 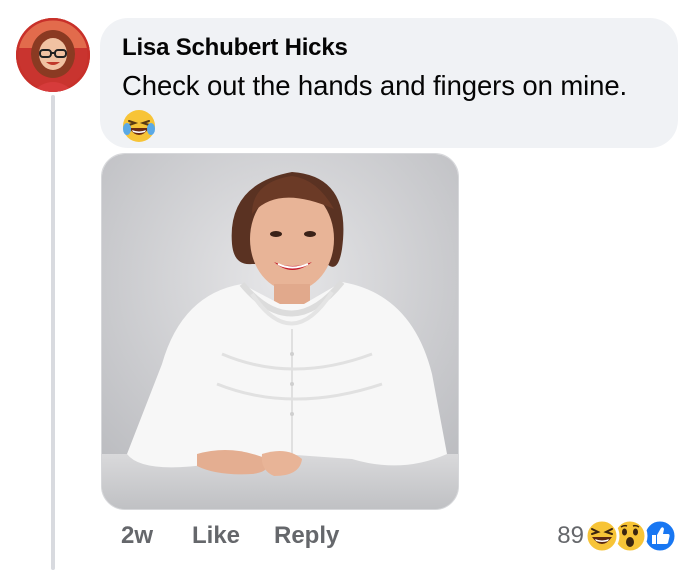 I want to click on reply-button: Reply, so click(x=306, y=536).